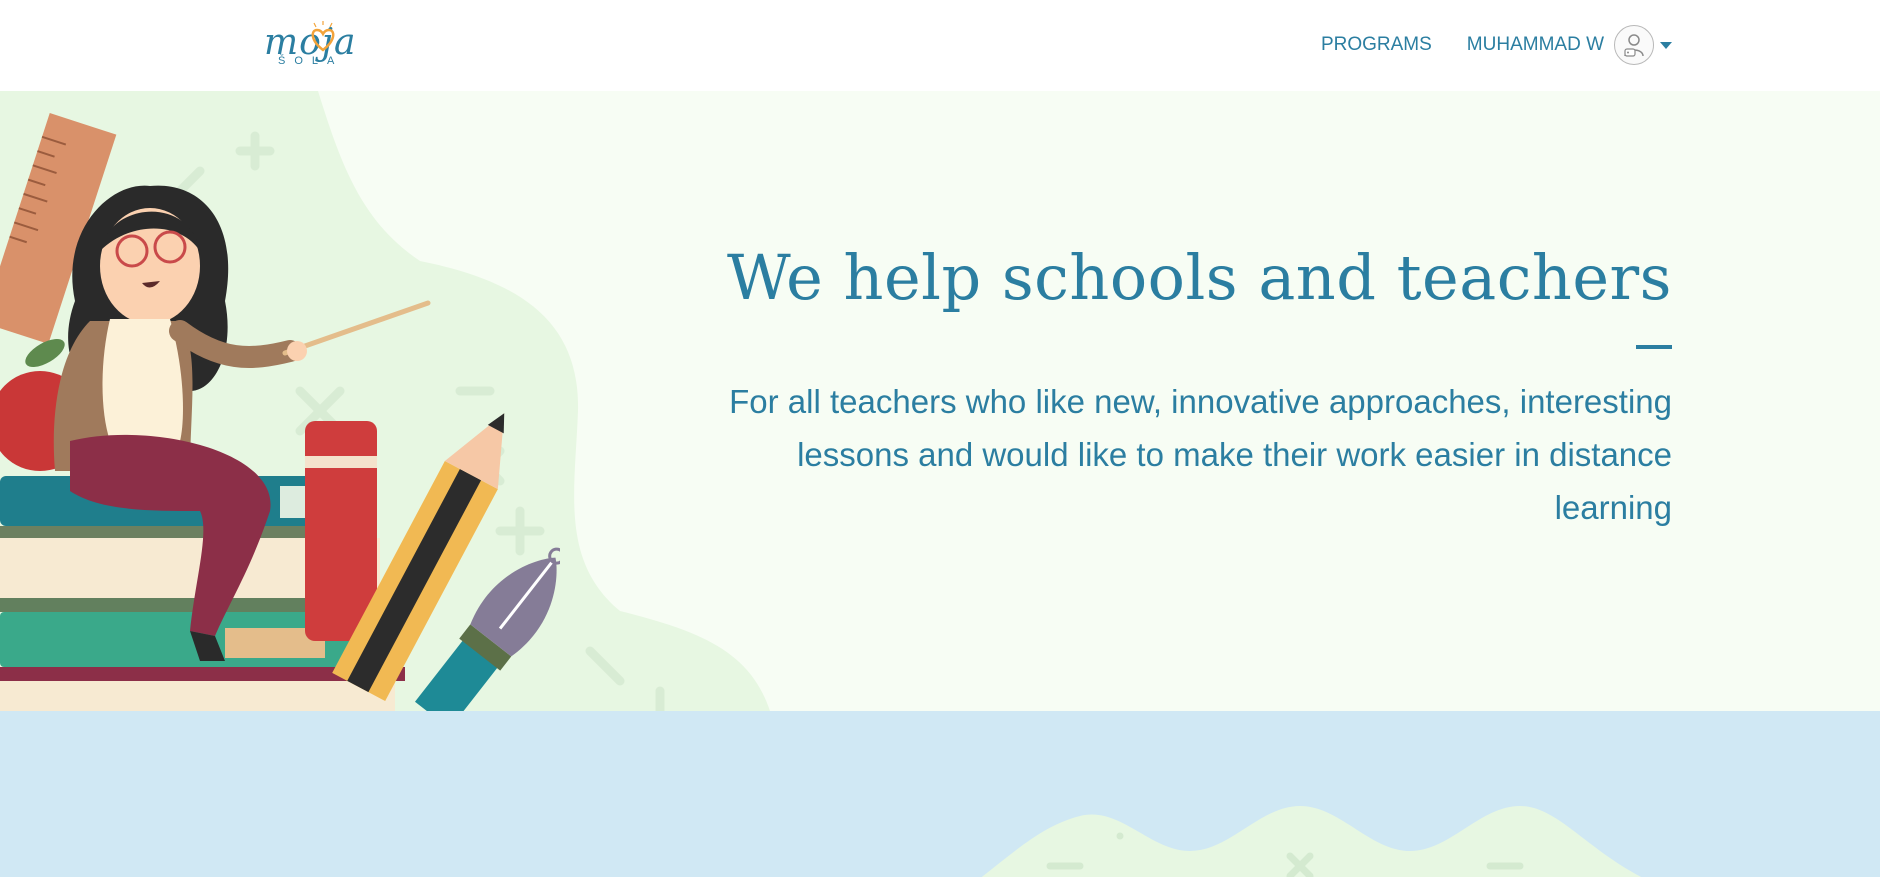 This screenshot has height=877, width=1880. Describe the element at coordinates (940, 45) in the screenshot. I see `site-header: moja ŠOLA PROGRAMS MUHAMMAD W` at that location.